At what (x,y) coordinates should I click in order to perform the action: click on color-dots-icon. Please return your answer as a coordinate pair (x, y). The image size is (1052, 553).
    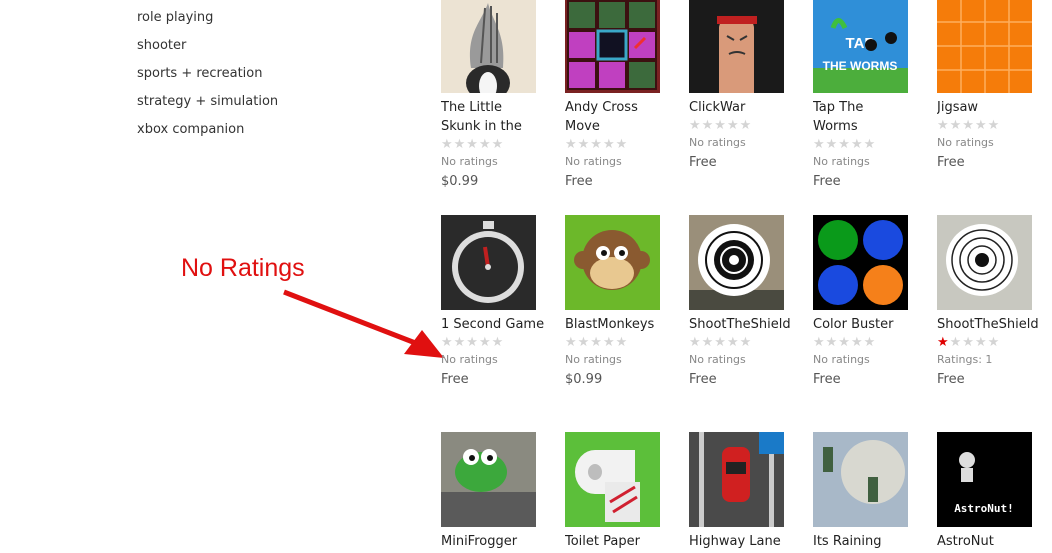
    Looking at the image, I should click on (860, 262).